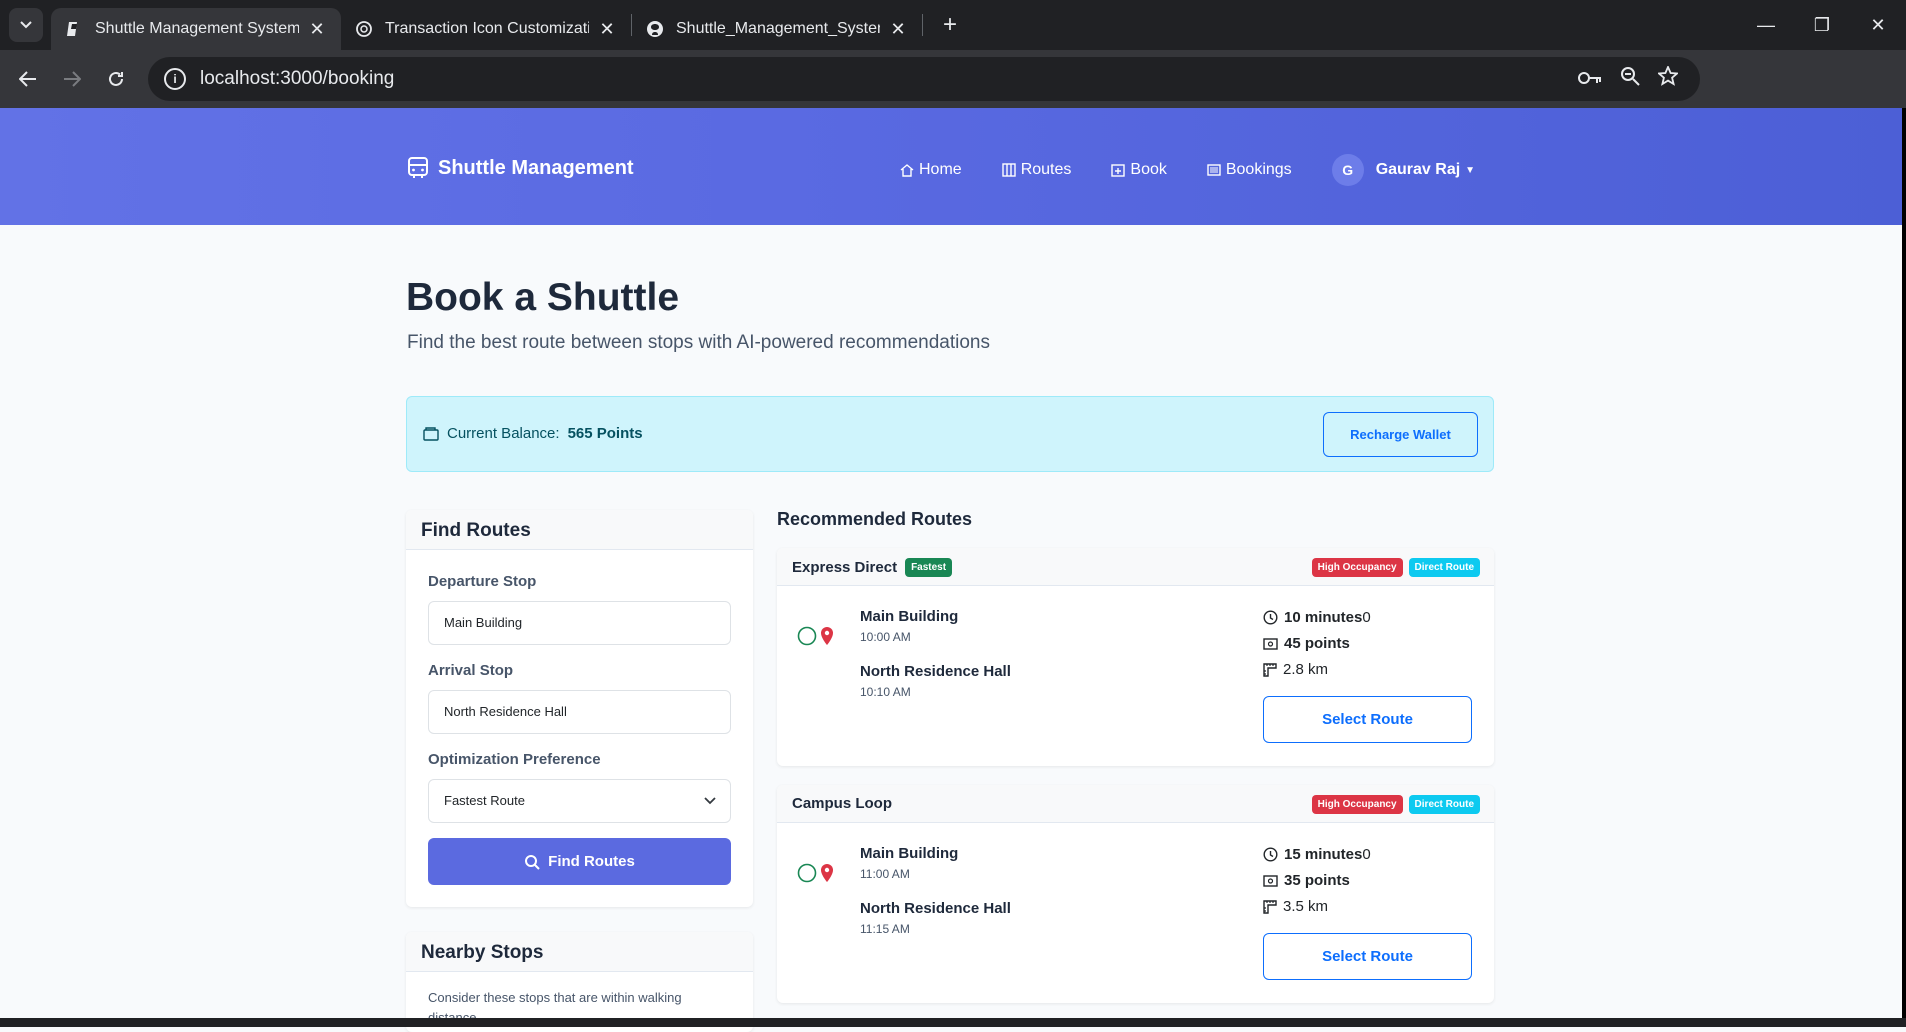 This screenshot has width=1906, height=1032. I want to click on reload-icon, so click(116, 78).